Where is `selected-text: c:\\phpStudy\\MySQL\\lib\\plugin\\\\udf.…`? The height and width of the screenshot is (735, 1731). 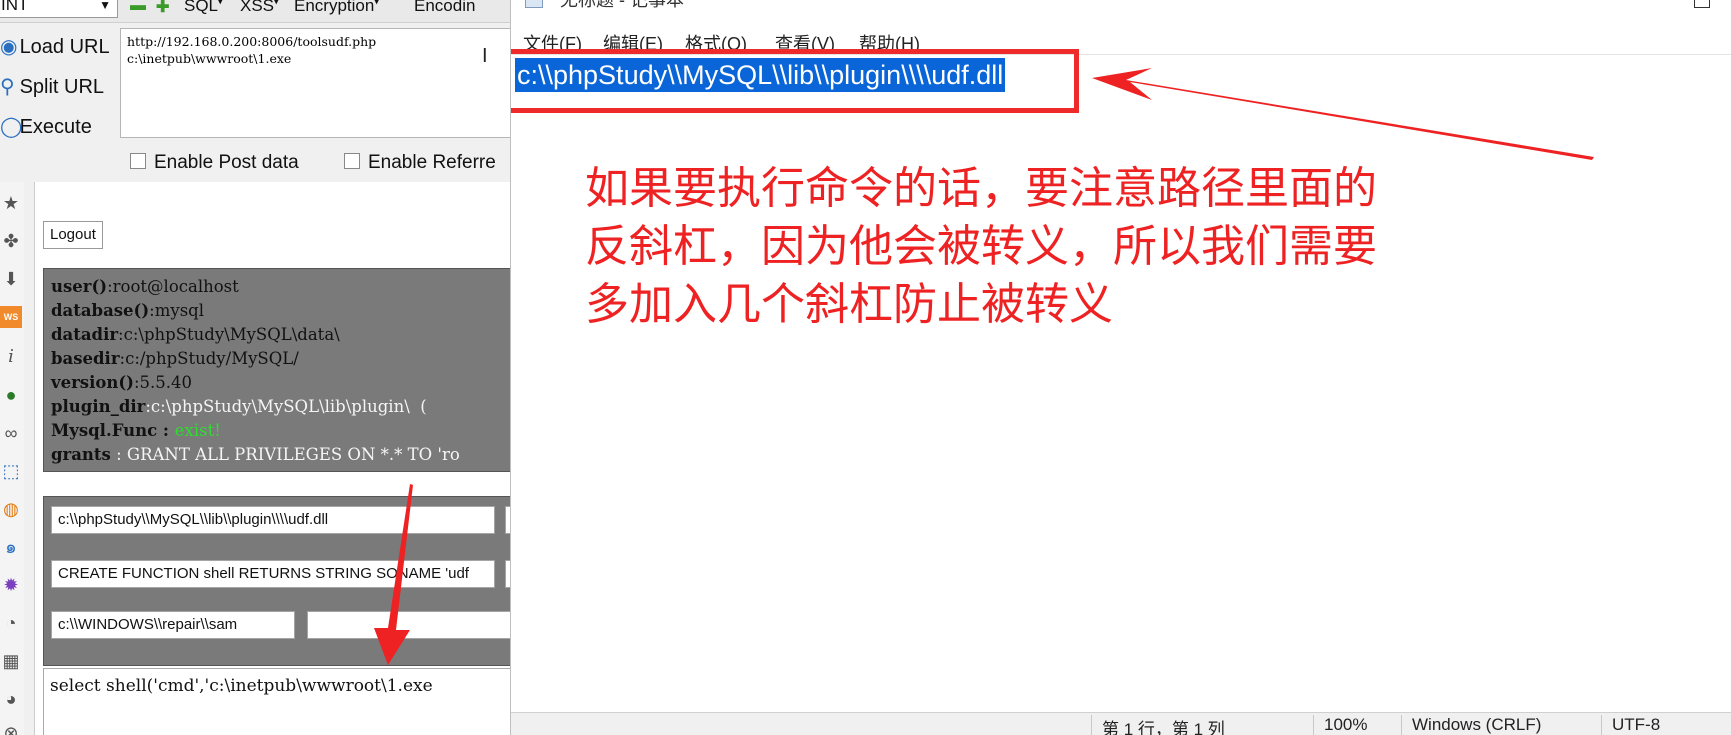
selected-text: c:\\phpStudy\\MySQL\\lib\\plugin\\\\udf.… is located at coordinates (760, 75).